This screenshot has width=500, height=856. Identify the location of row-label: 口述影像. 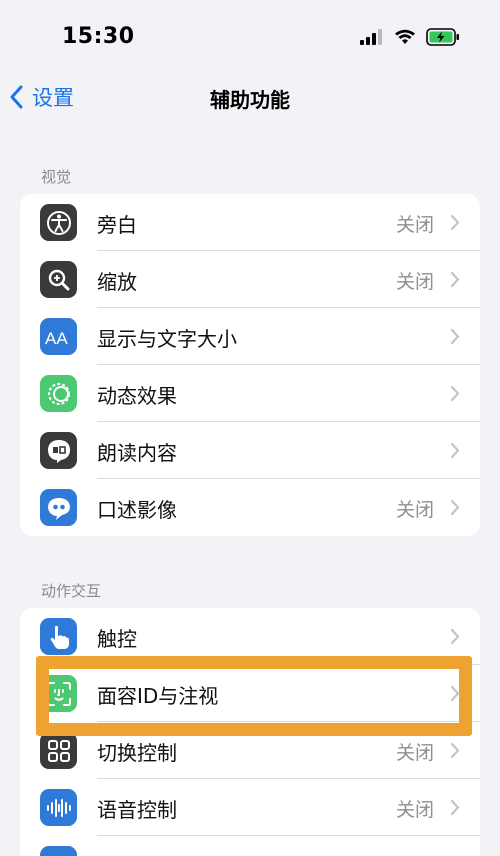
(137, 510).